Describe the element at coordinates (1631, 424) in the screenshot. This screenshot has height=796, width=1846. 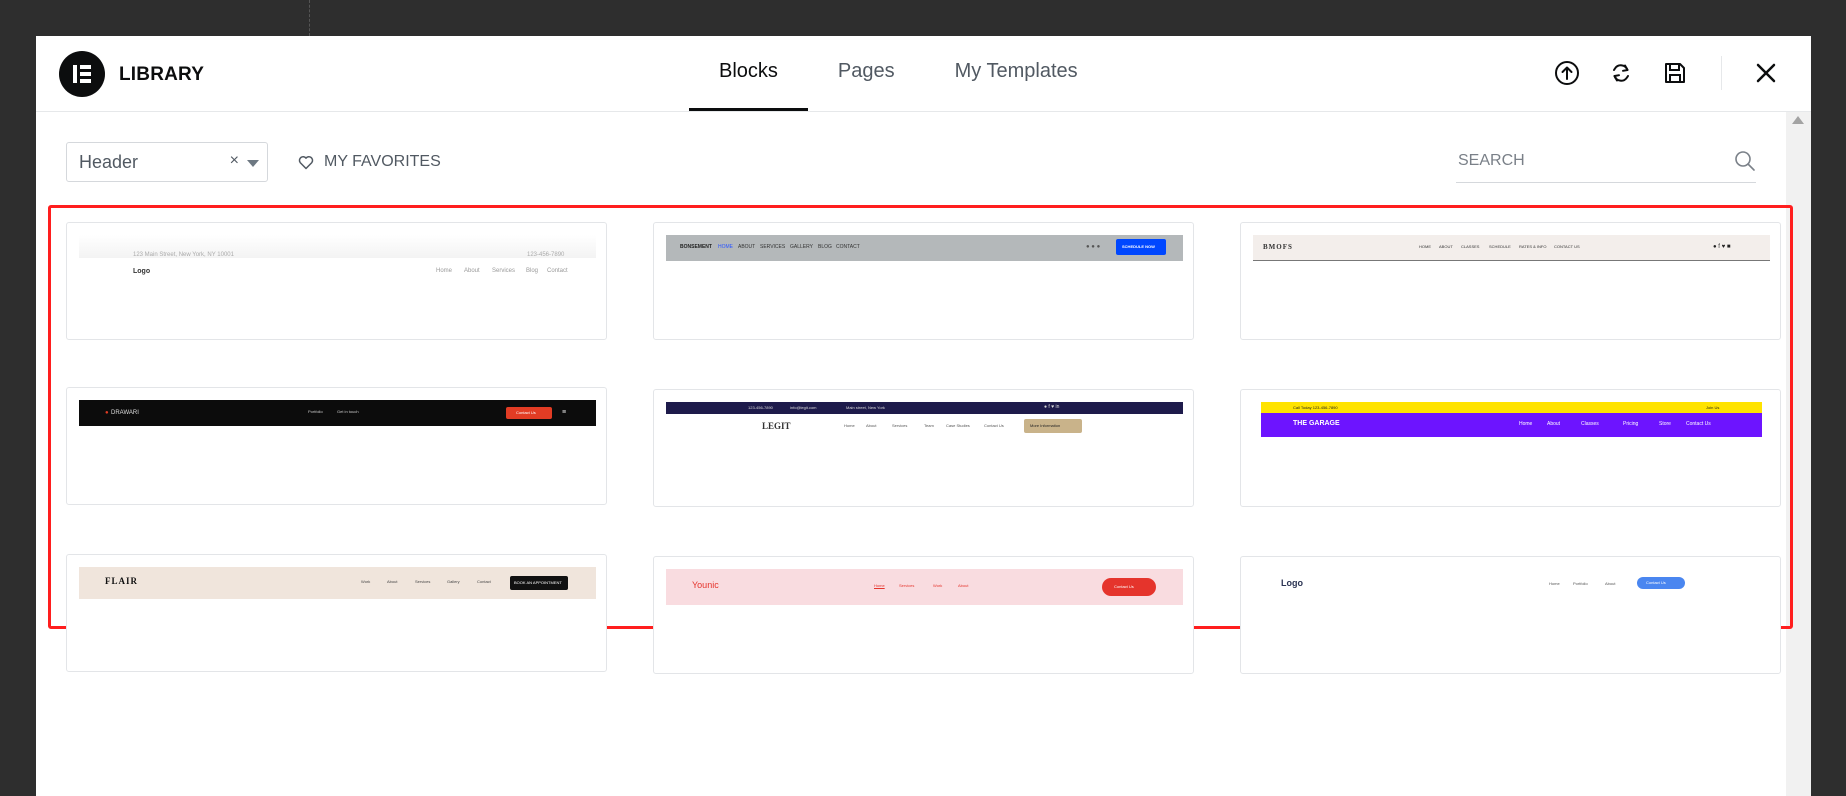
I see `preview-nav-item: Pricing` at that location.